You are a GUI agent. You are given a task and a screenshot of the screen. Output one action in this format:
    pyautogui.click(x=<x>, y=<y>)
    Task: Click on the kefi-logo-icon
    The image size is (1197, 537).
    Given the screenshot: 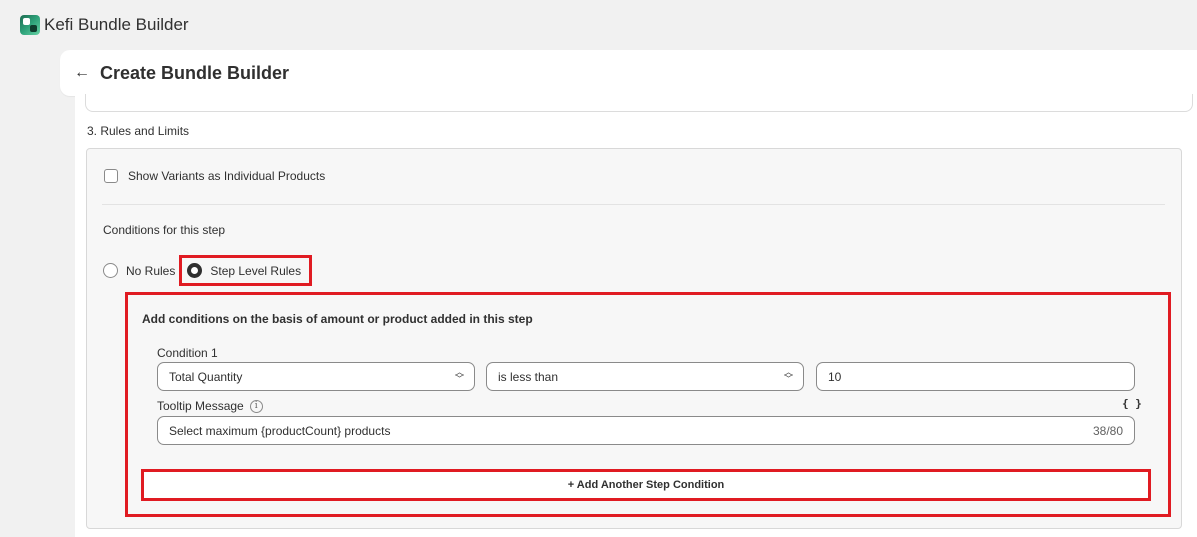 What is the action you would take?
    pyautogui.click(x=30, y=25)
    